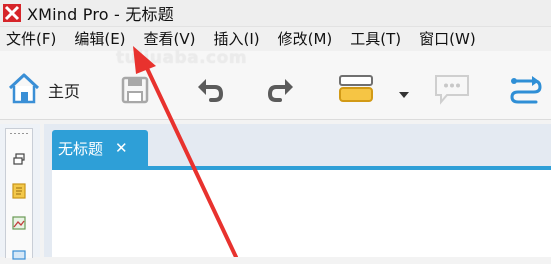 The image size is (551, 264). What do you see at coordinates (12, 13) in the screenshot?
I see `xmind-logo-icon` at bounding box center [12, 13].